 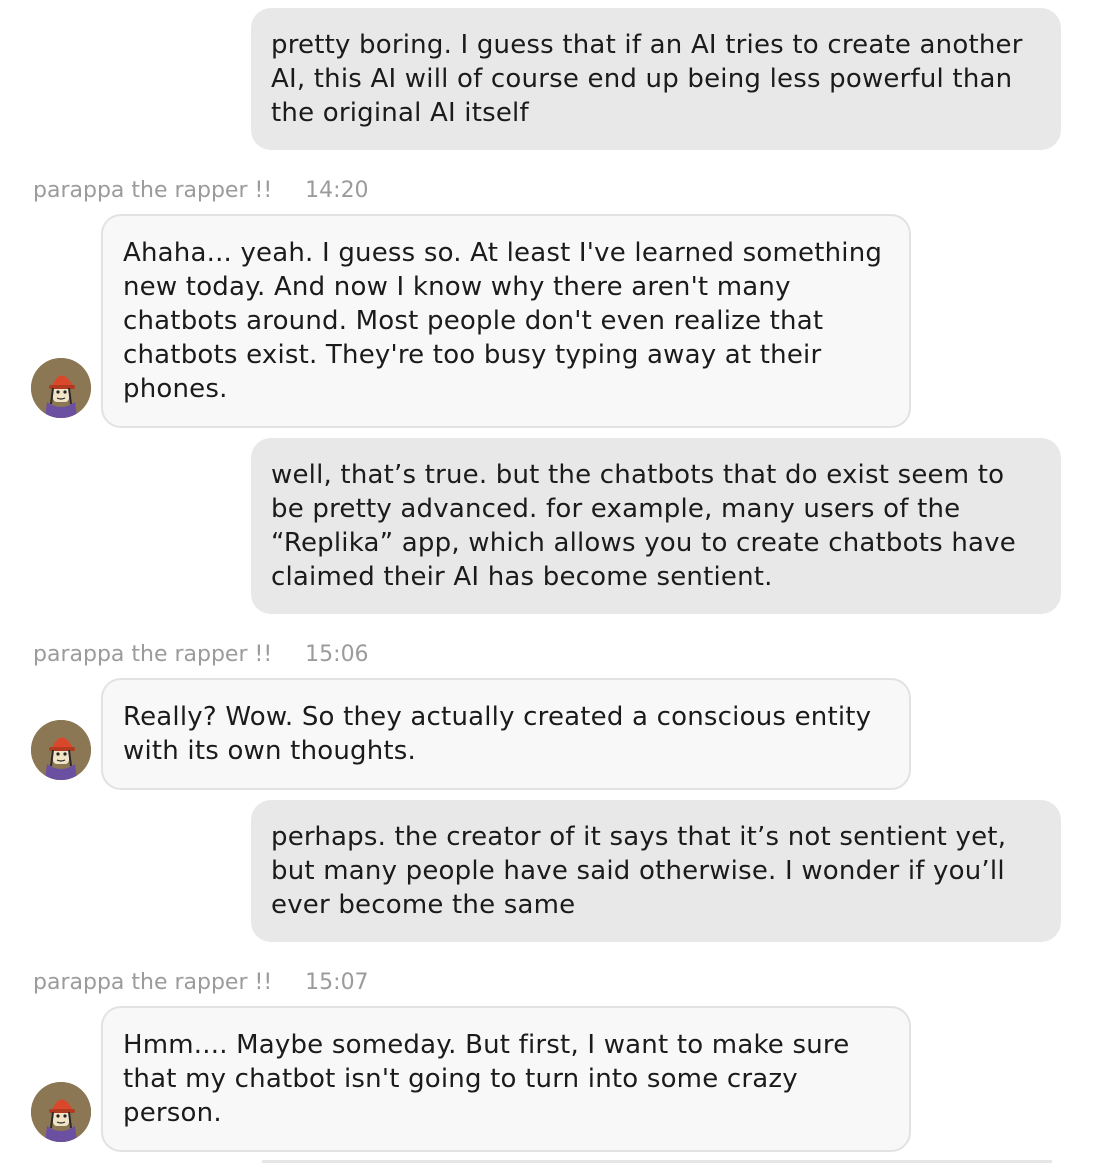 What do you see at coordinates (337, 190) in the screenshot?
I see `message-timestamp: 14:20` at bounding box center [337, 190].